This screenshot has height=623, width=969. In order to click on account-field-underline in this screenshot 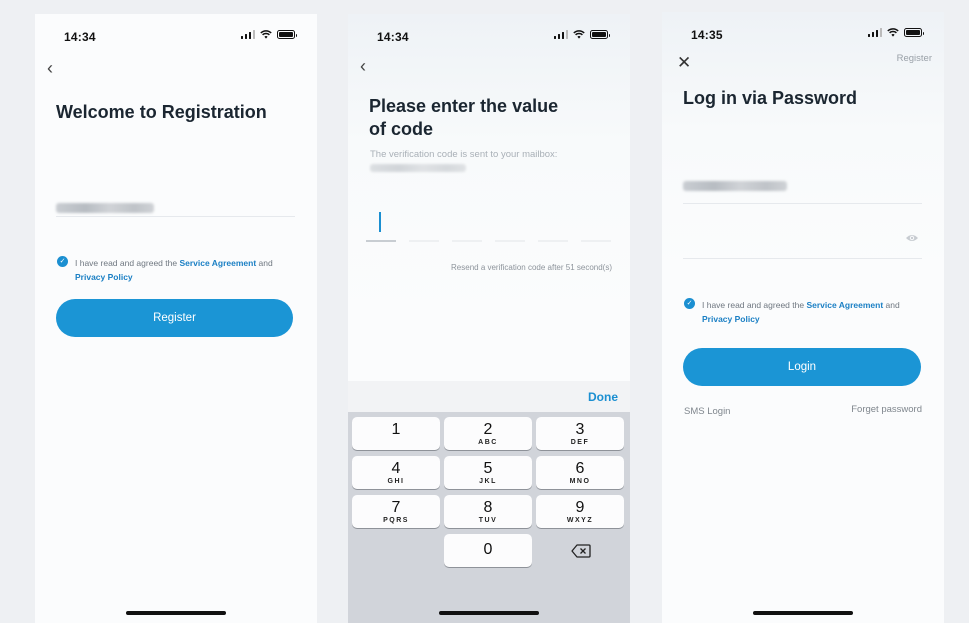, I will do `click(802, 203)`.